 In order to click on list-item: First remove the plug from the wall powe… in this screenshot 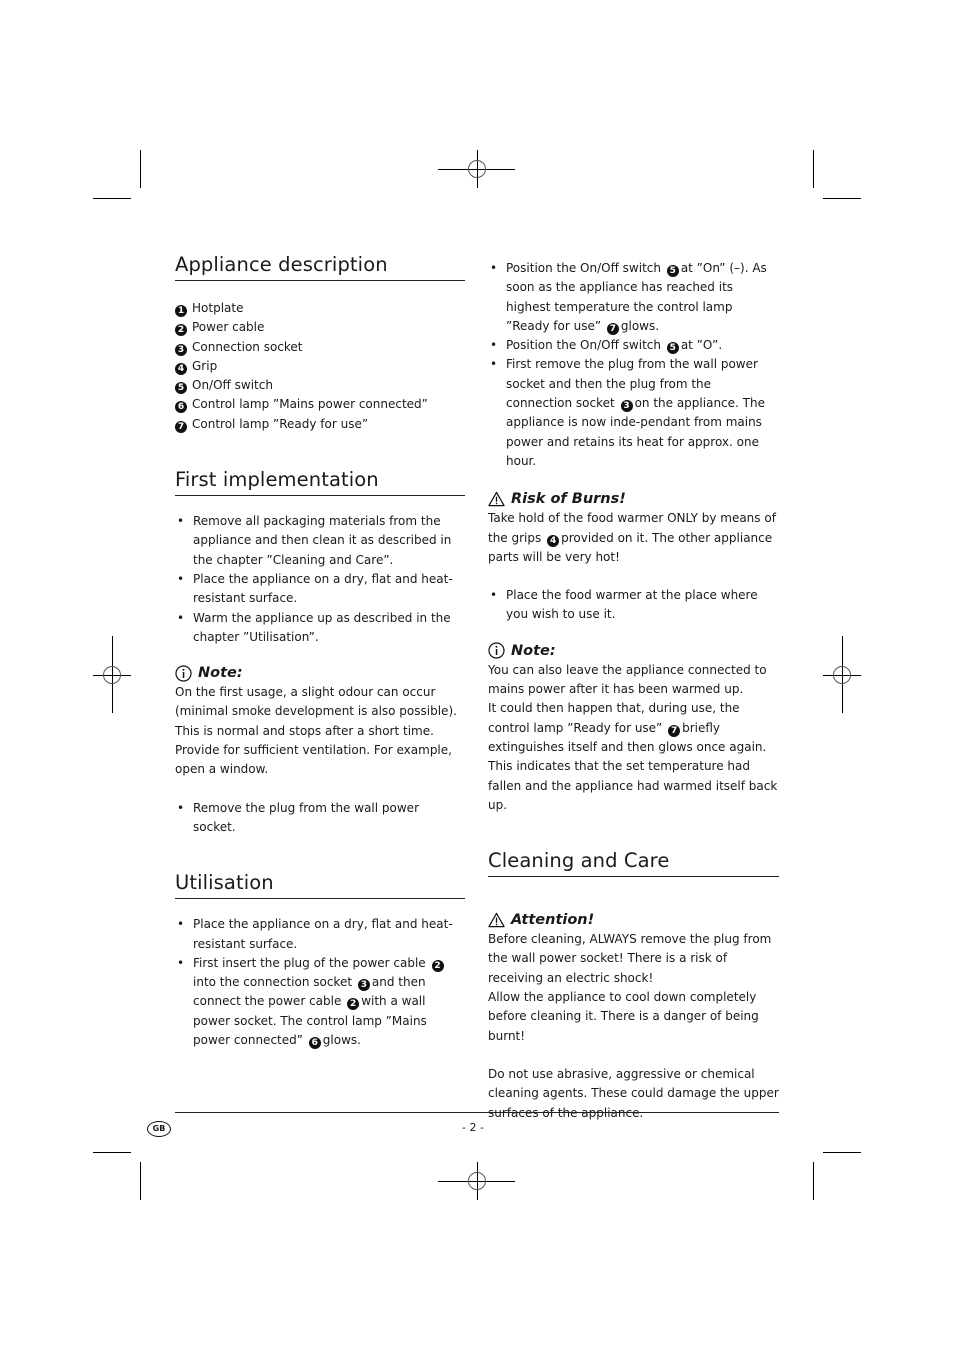, I will do `click(633, 413)`.